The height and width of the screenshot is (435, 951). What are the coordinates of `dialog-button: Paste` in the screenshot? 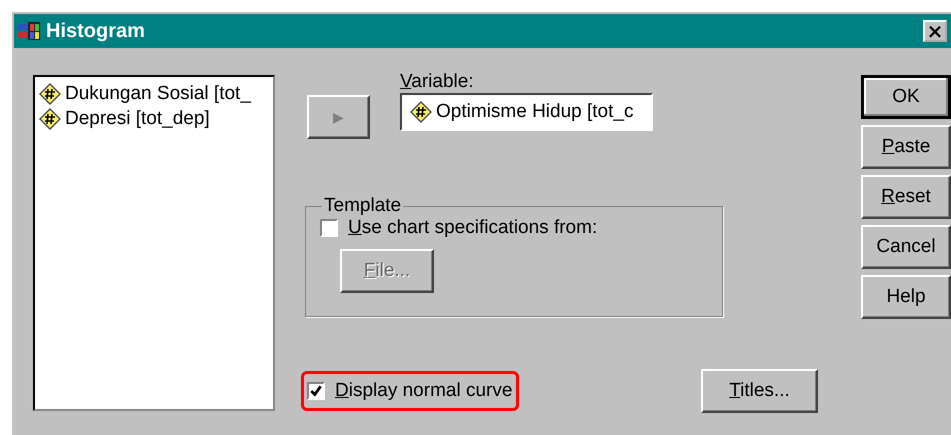 It's located at (906, 147).